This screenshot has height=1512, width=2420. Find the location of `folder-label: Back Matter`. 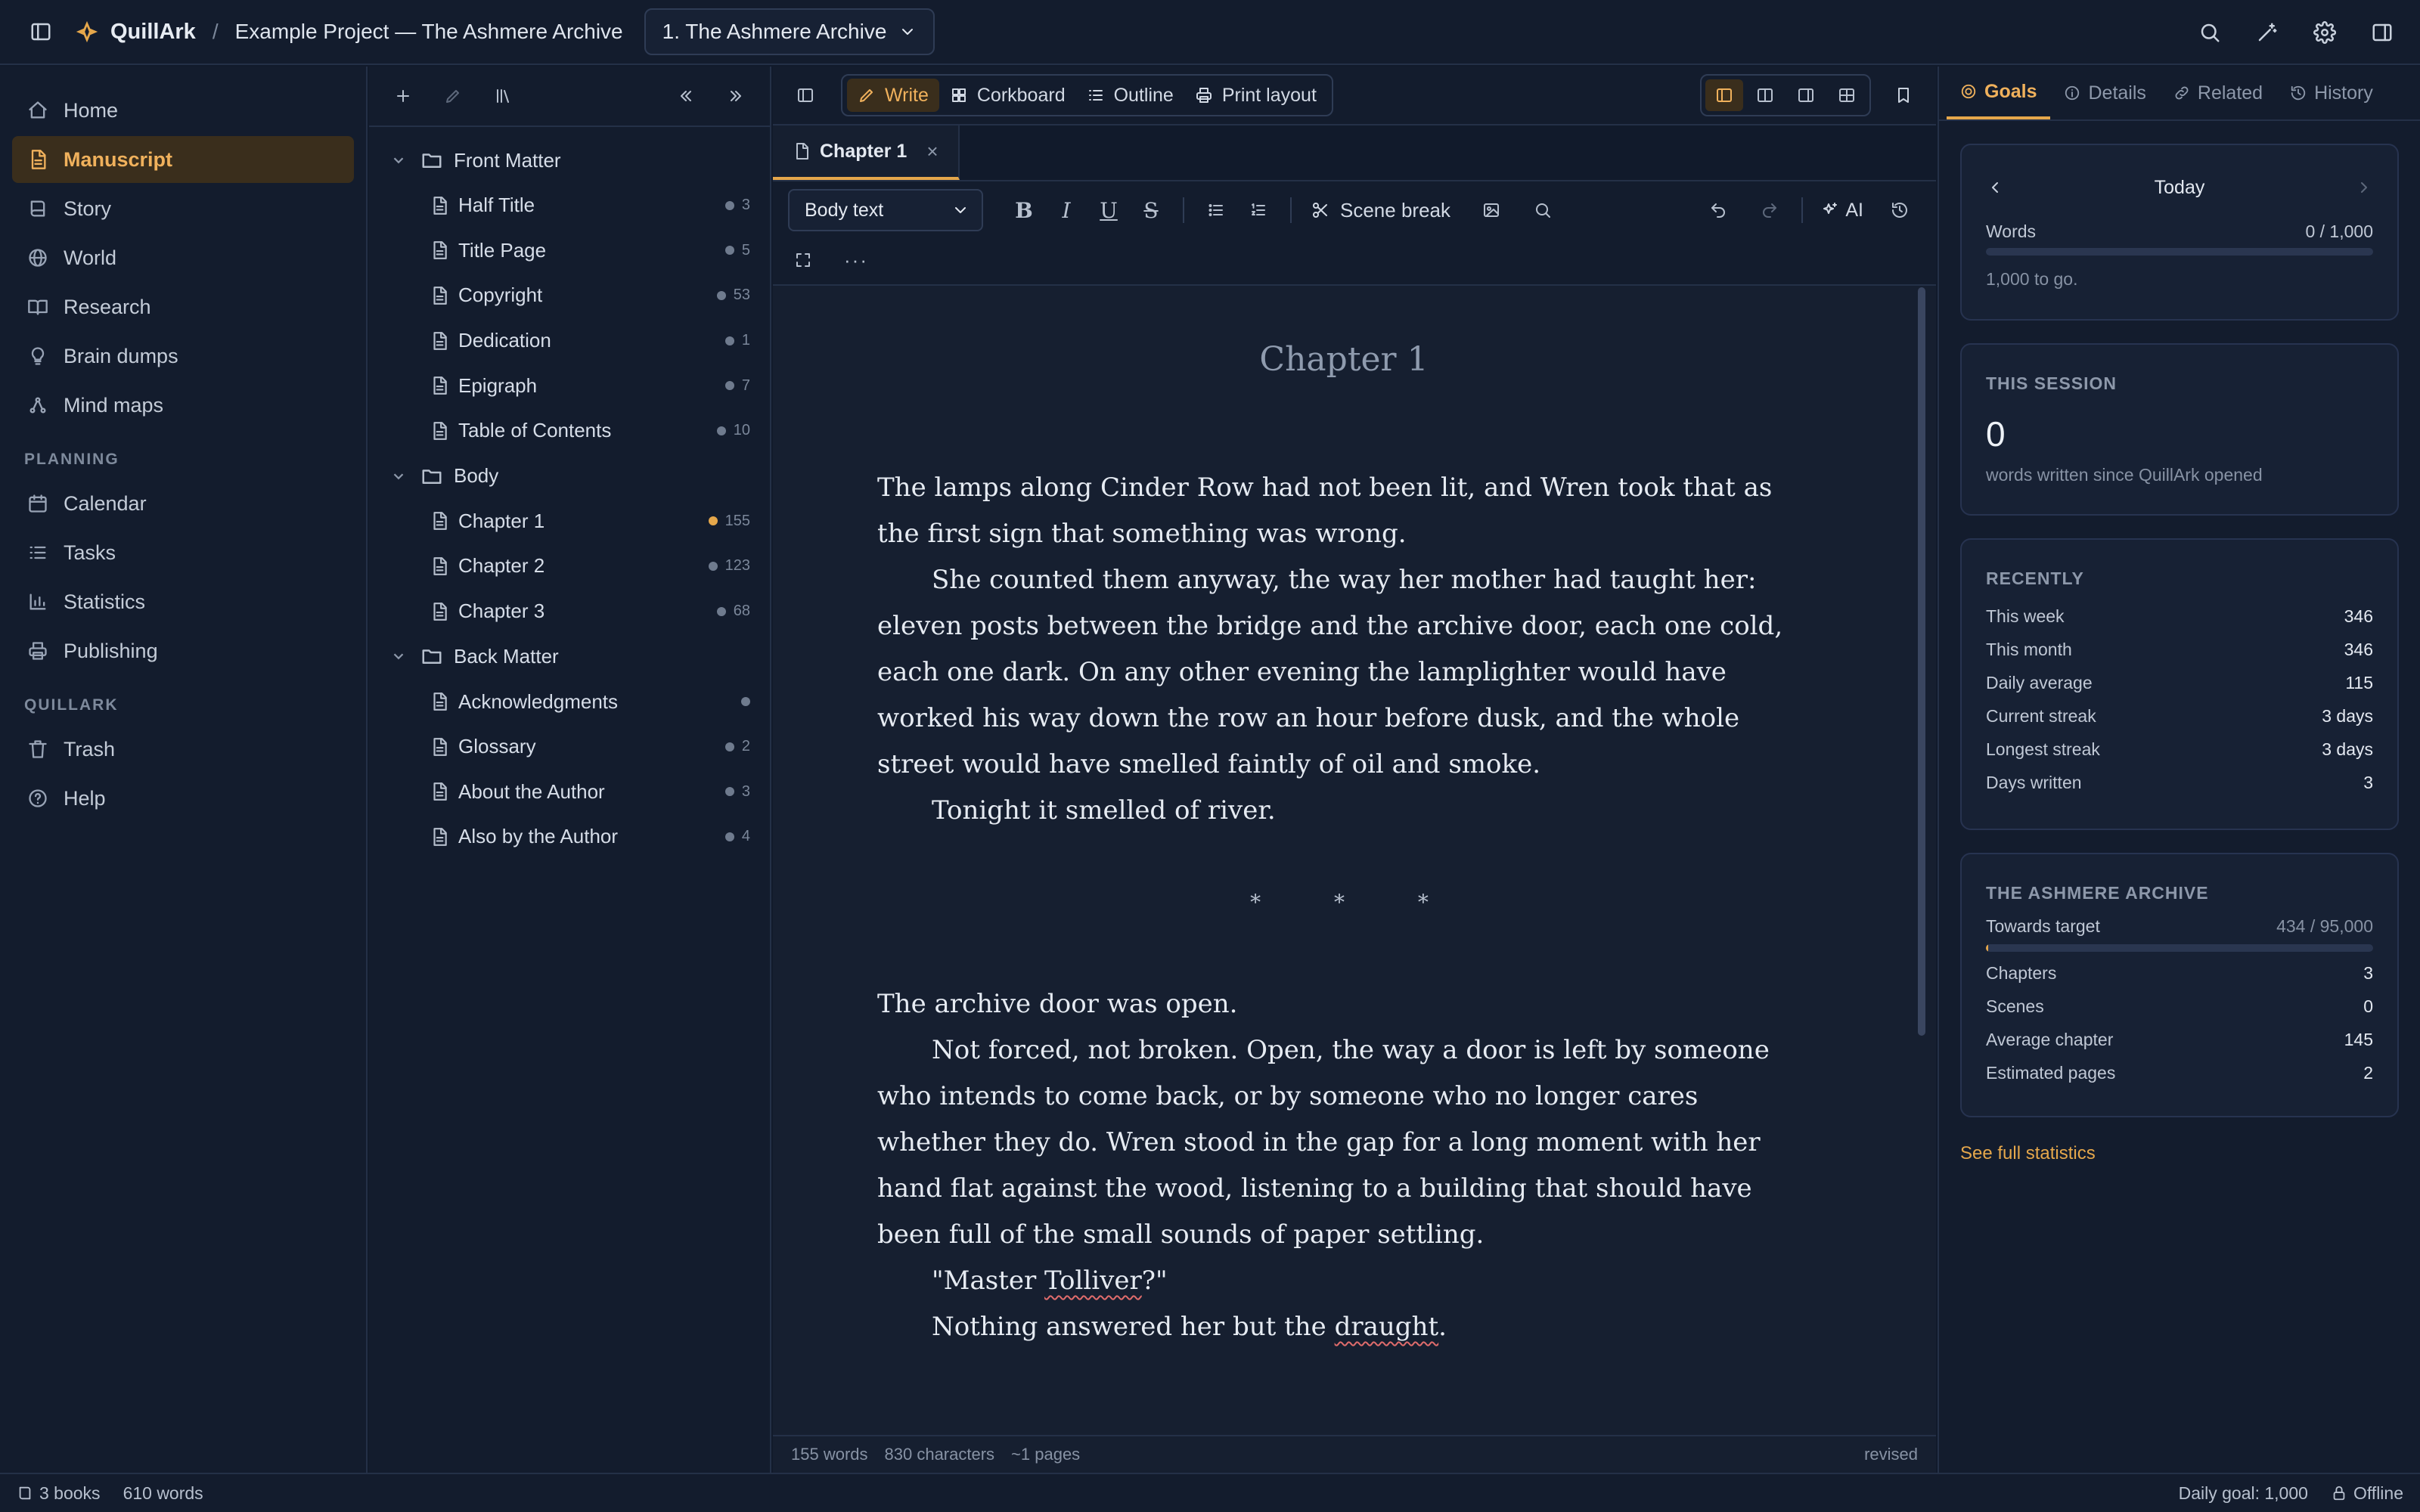

folder-label: Back Matter is located at coordinates (506, 656).